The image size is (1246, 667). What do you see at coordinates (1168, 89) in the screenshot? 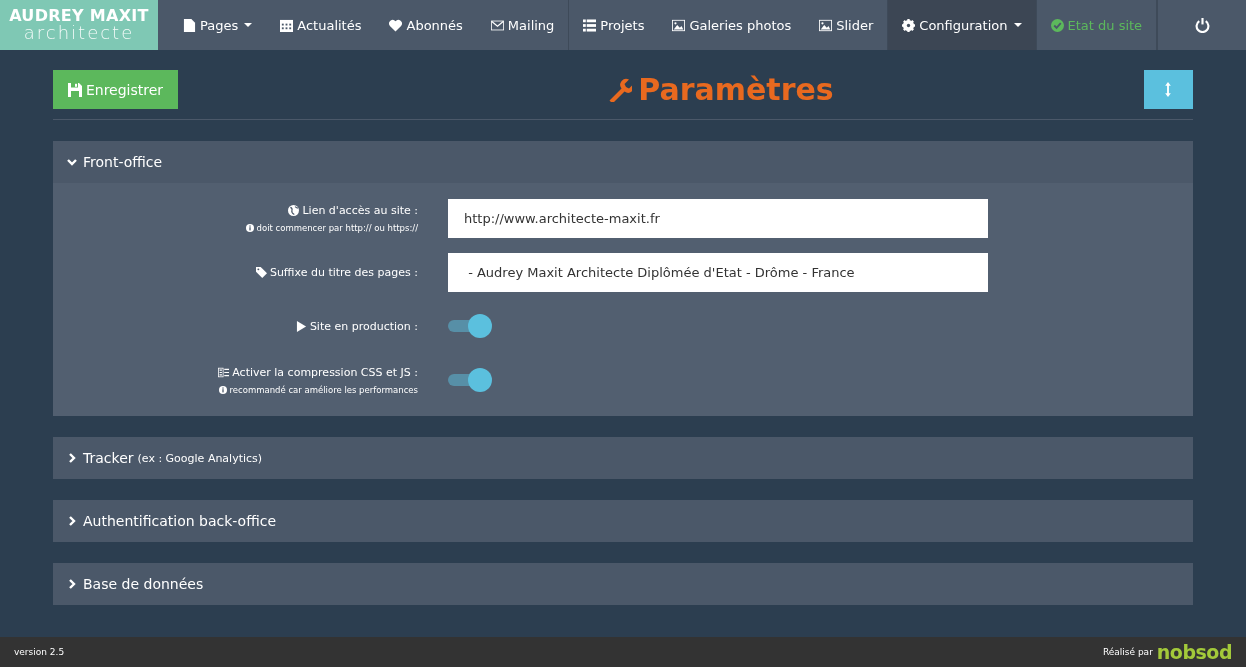
I see `up-down-arrows-icon` at bounding box center [1168, 89].